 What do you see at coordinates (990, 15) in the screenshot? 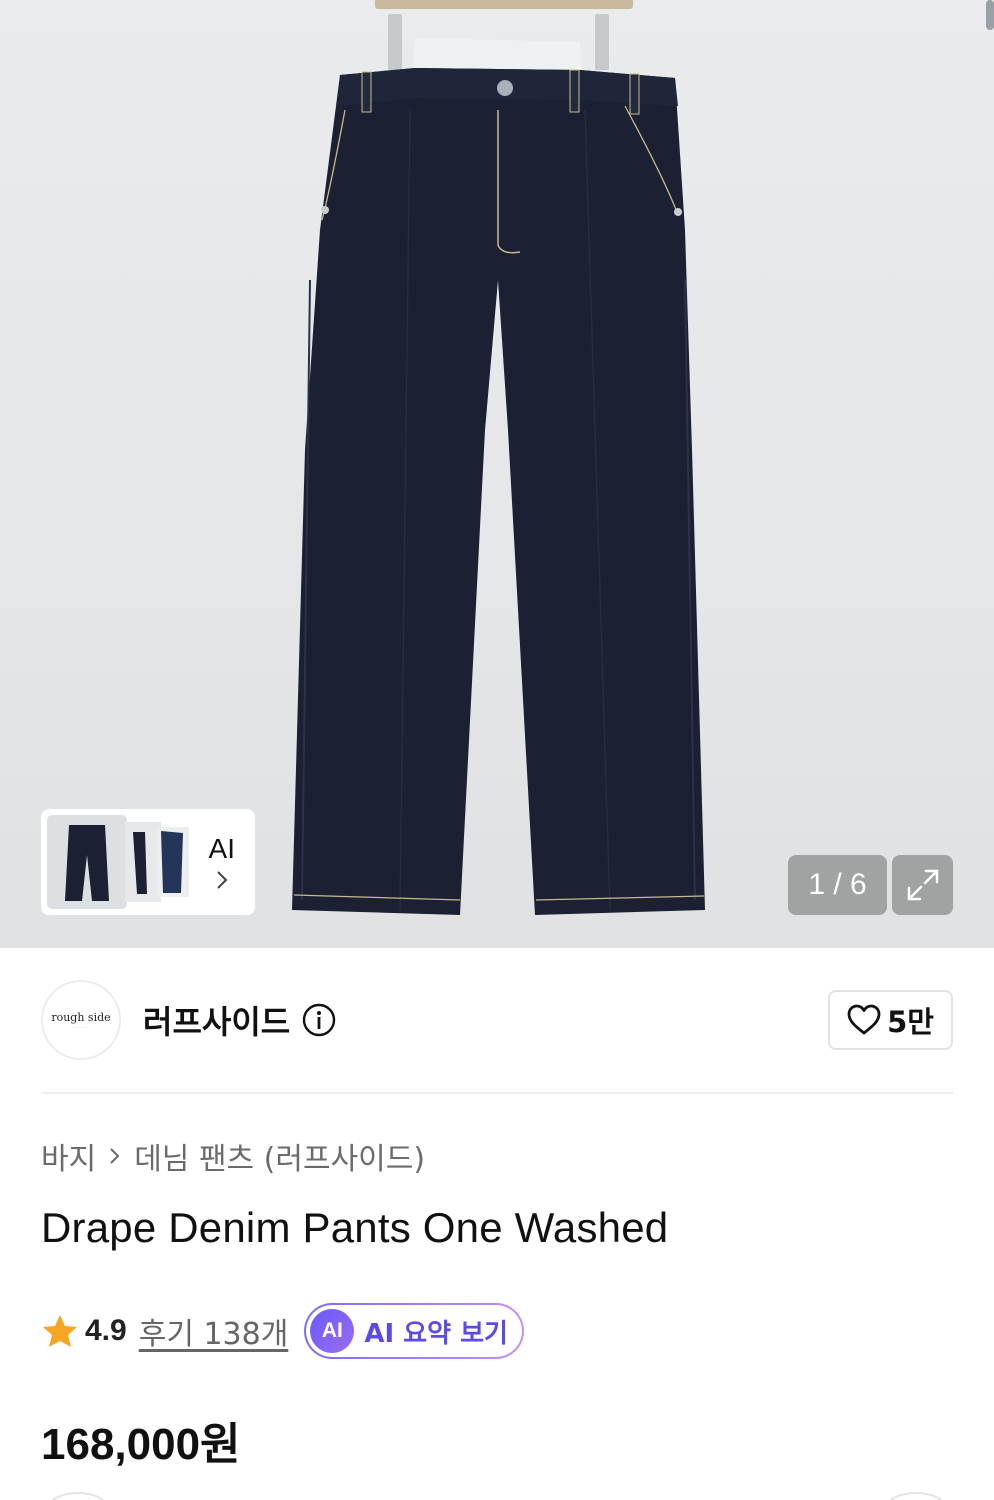
I see `scroll-indicator` at bounding box center [990, 15].